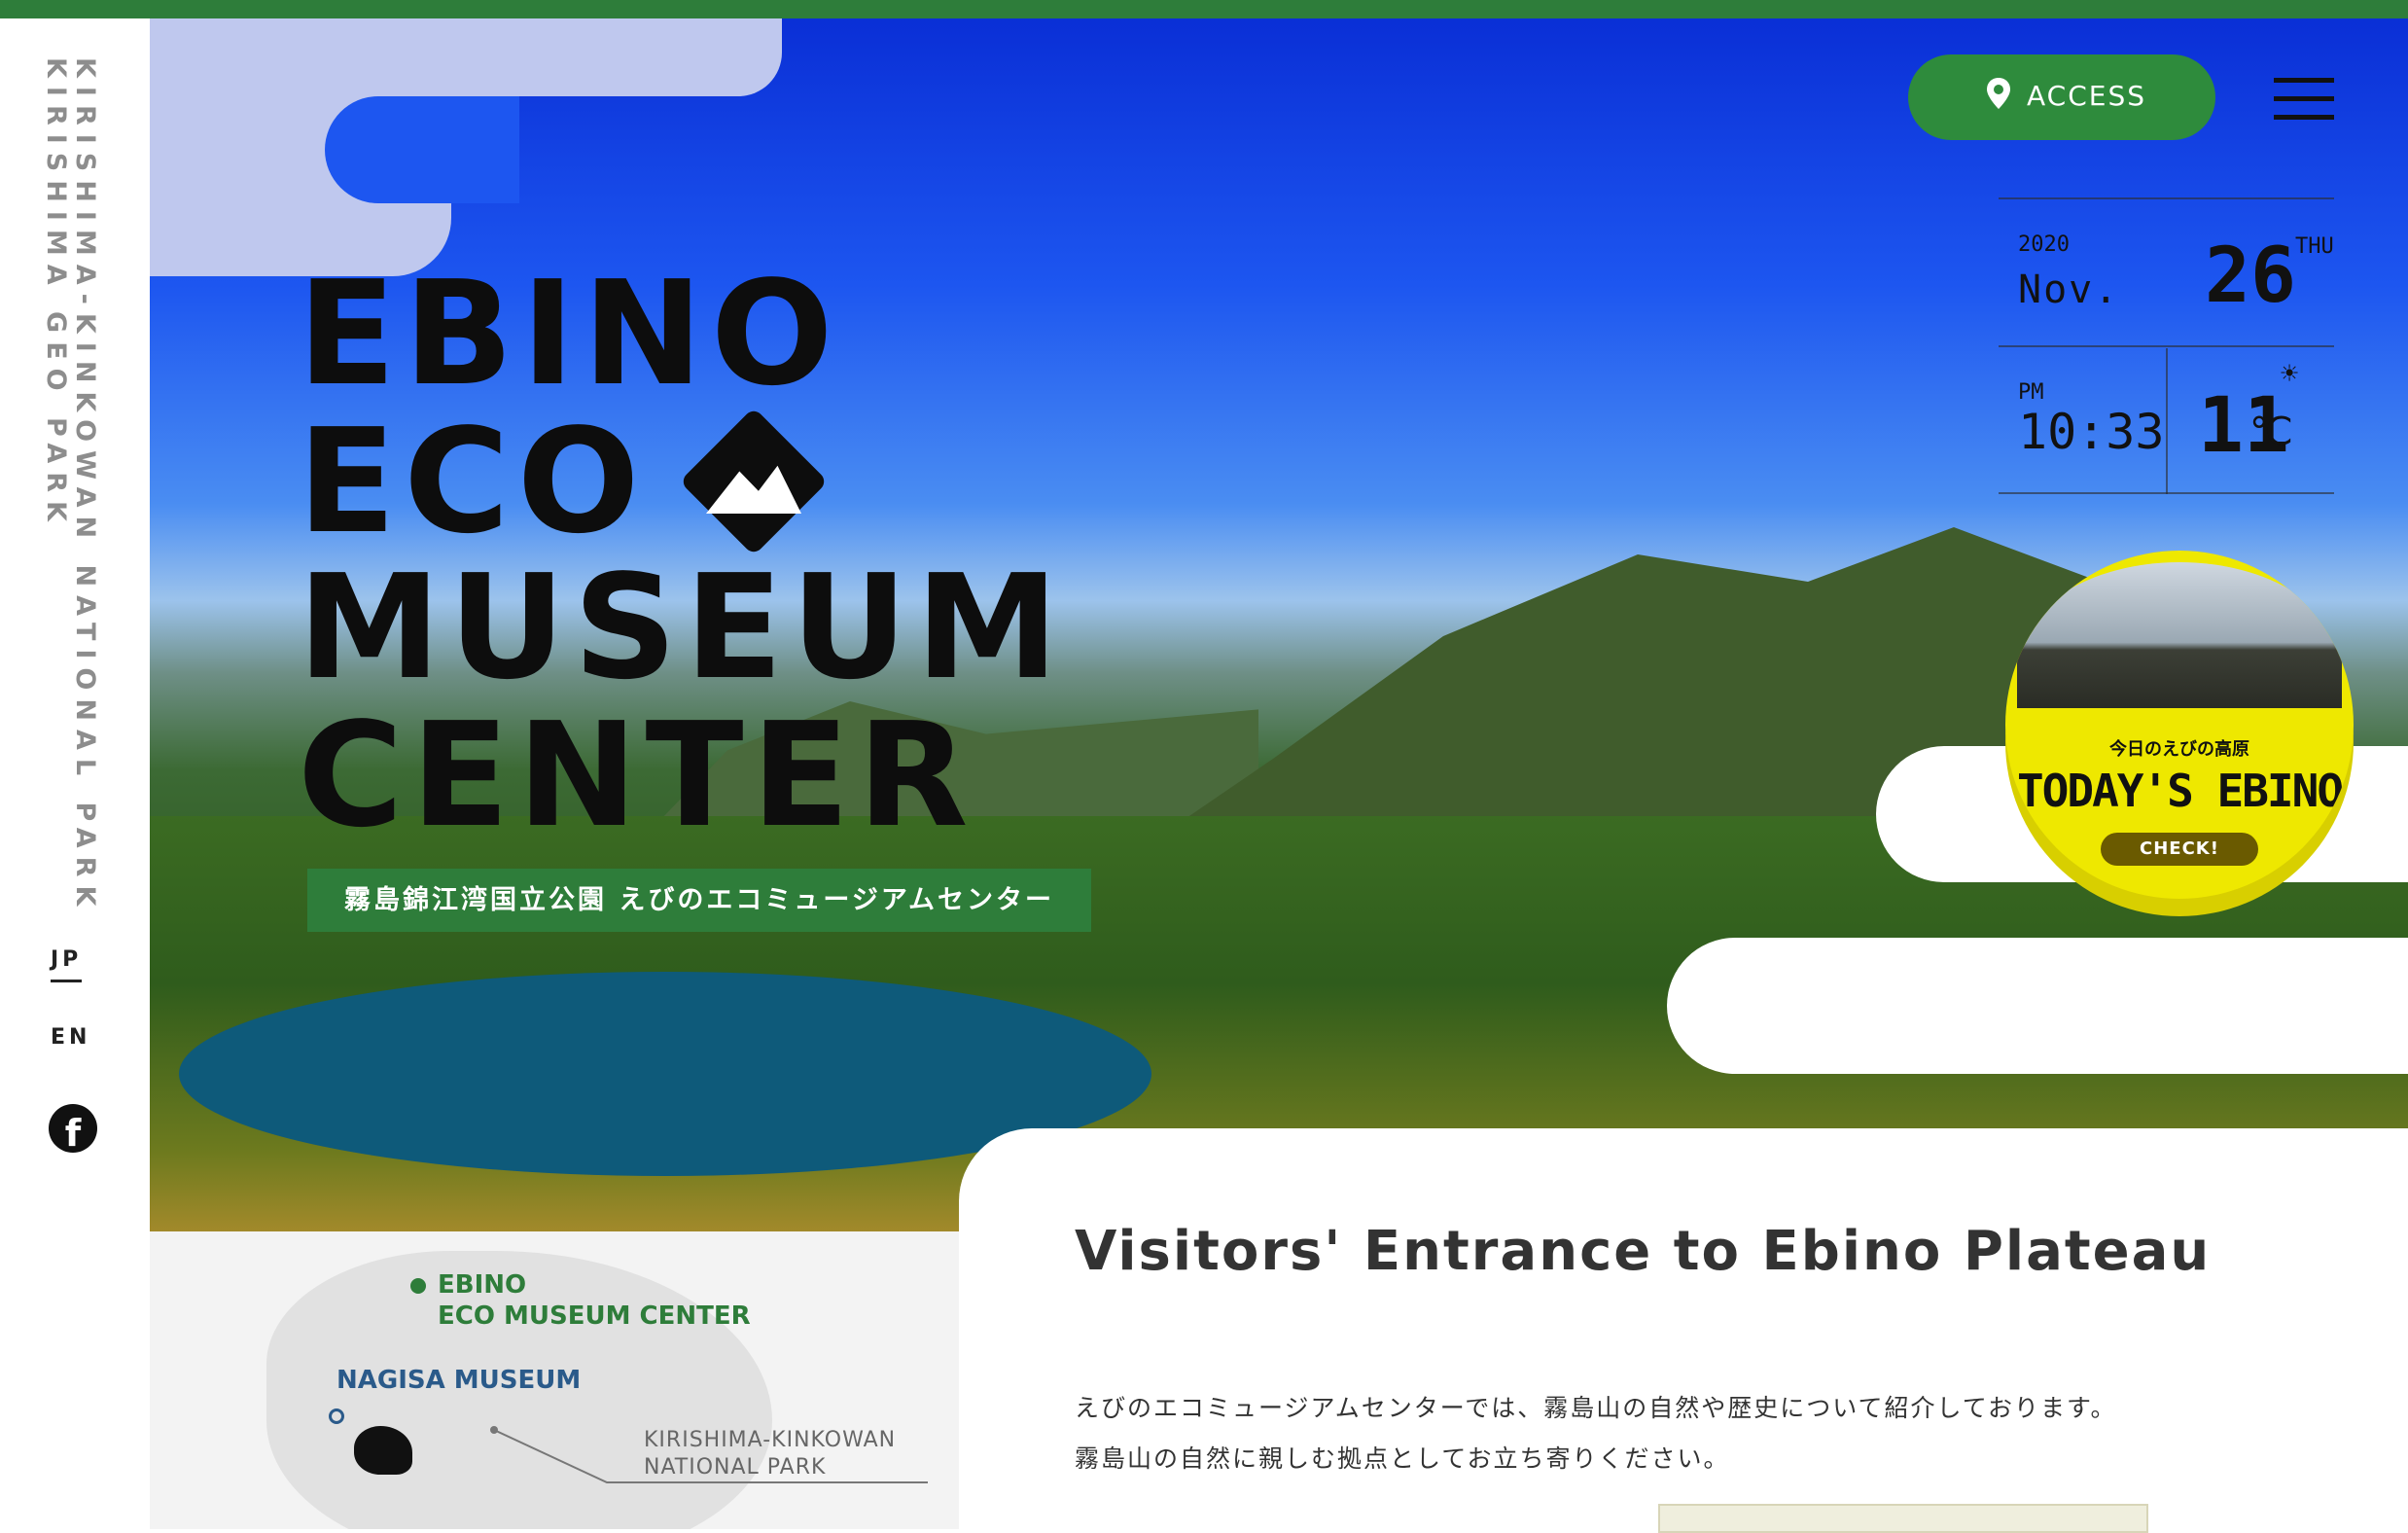 The width and height of the screenshot is (2408, 1533). I want to click on language-en-link: EN, so click(70, 1037).